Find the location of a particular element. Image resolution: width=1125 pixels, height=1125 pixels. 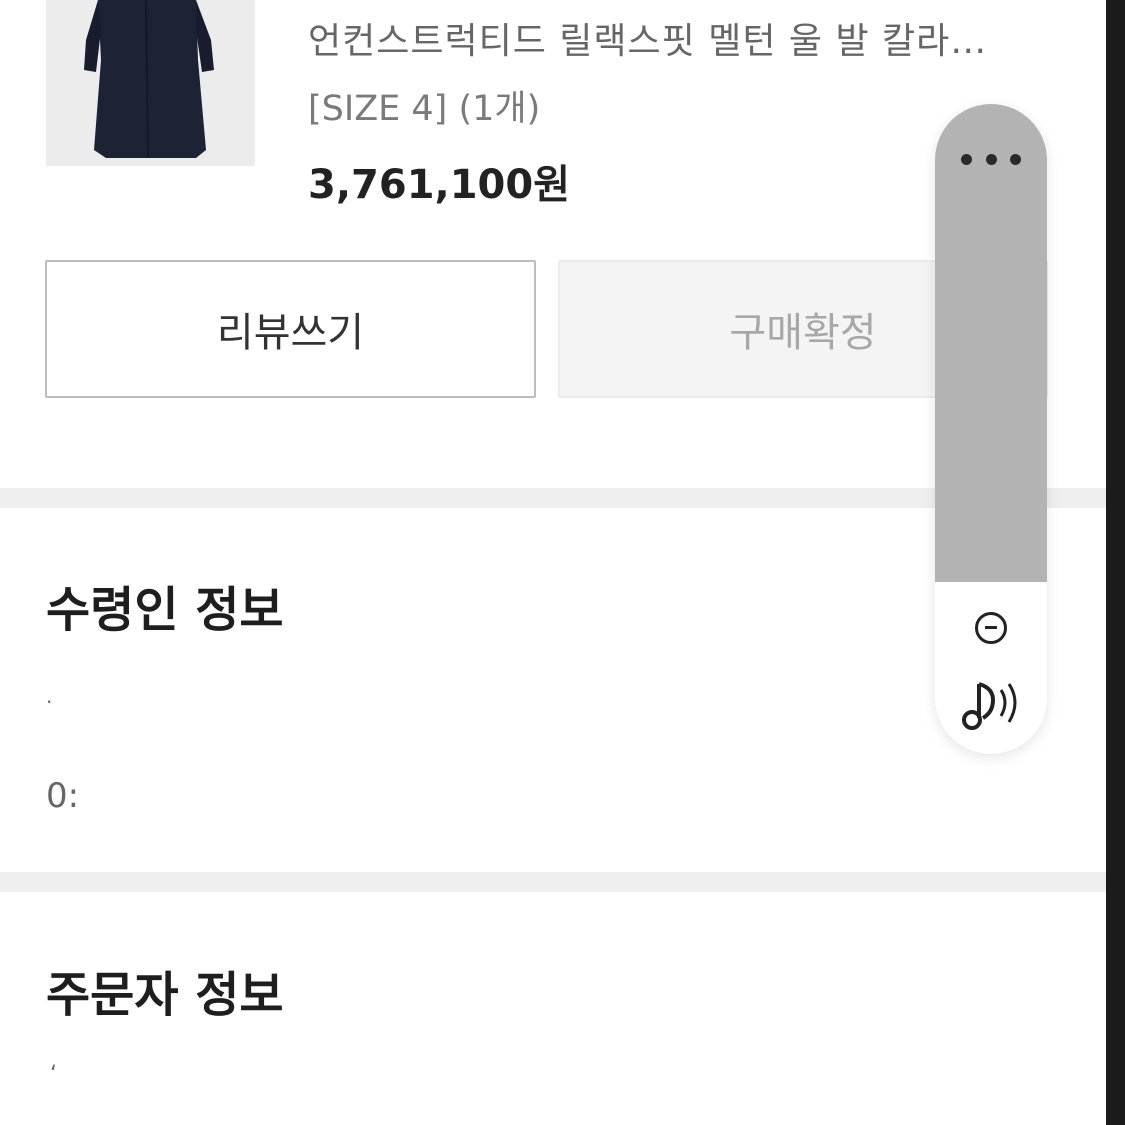

write-review-button: 리뷰쓰기 is located at coordinates (290, 329).